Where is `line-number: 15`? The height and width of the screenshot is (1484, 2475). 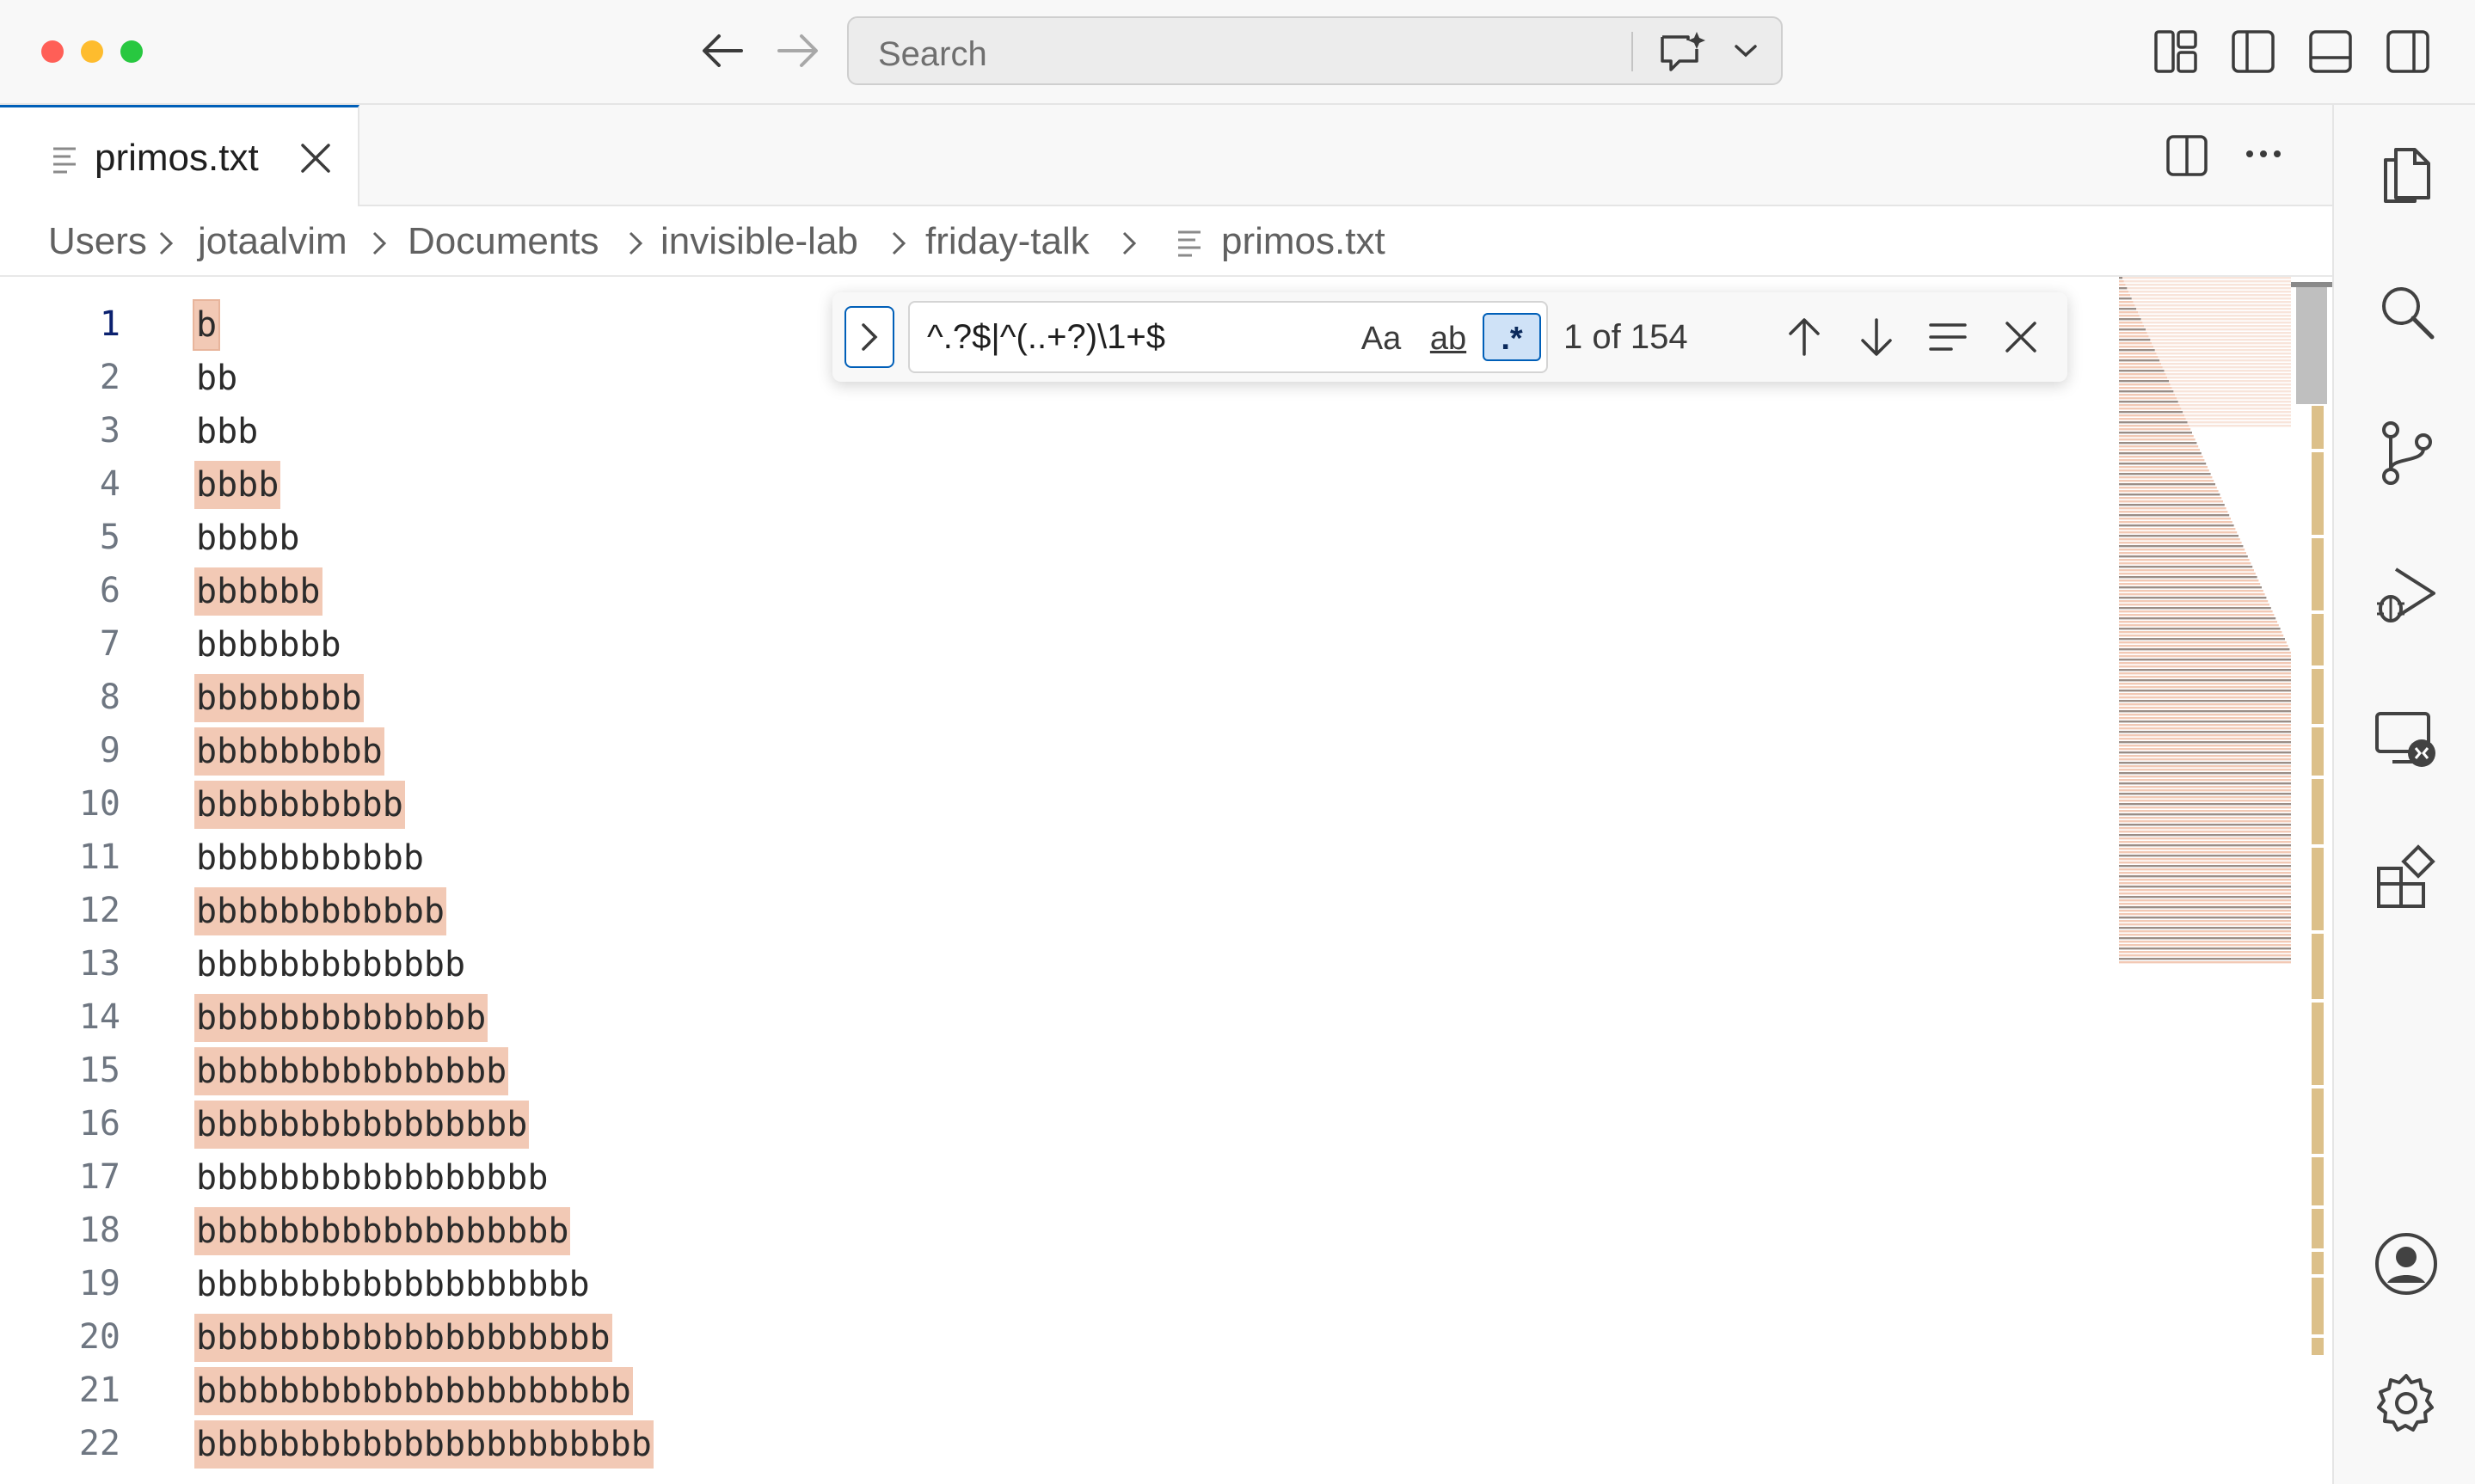
line-number: 15 is located at coordinates (99, 1070).